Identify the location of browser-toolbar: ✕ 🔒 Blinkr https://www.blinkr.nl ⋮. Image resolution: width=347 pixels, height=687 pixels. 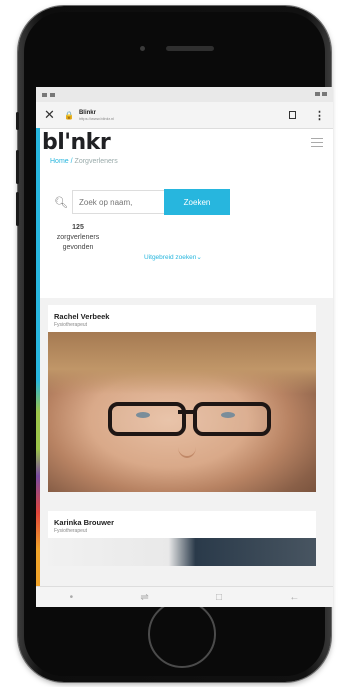
(184, 115).